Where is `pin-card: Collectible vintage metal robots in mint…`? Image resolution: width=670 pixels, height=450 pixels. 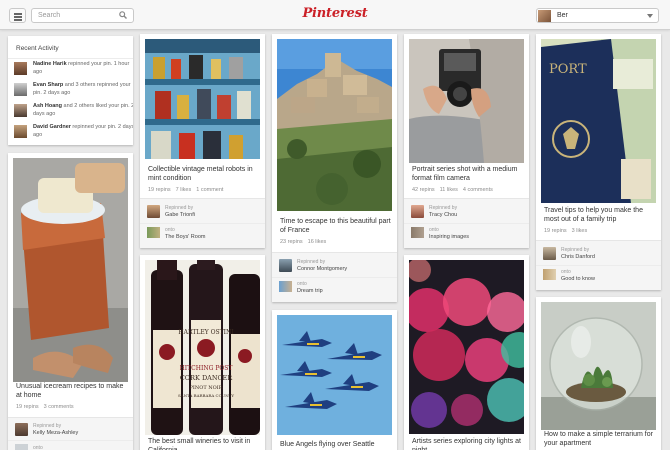 pin-card: Collectible vintage metal robots in mint… is located at coordinates (202, 141).